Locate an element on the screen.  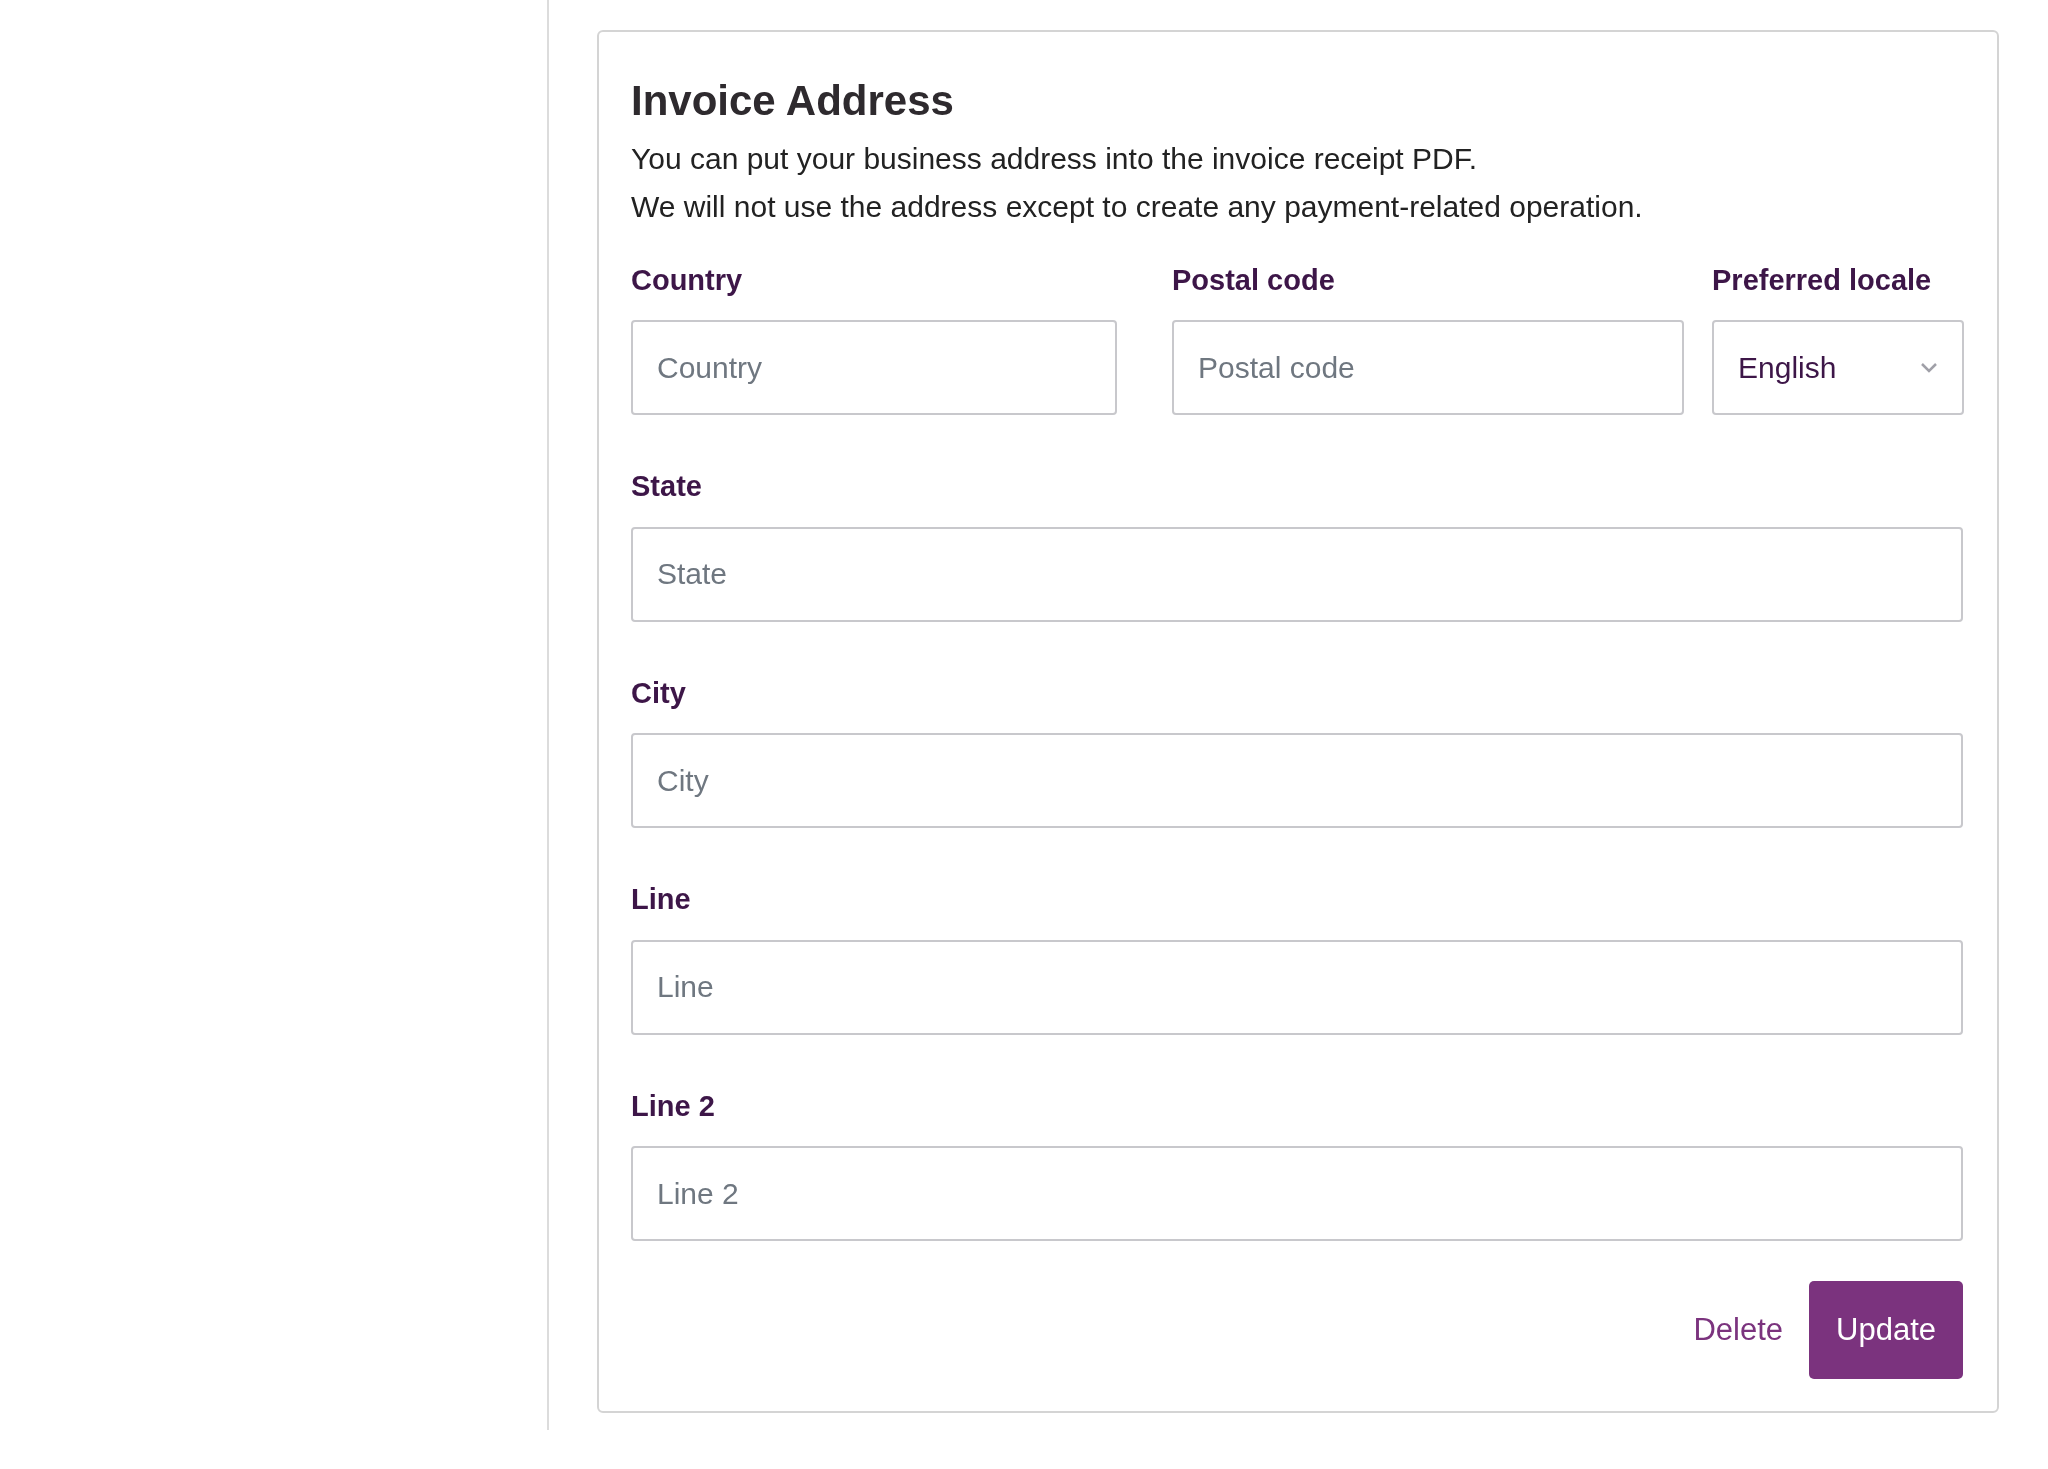
locale-select: English is located at coordinates (1838, 368).